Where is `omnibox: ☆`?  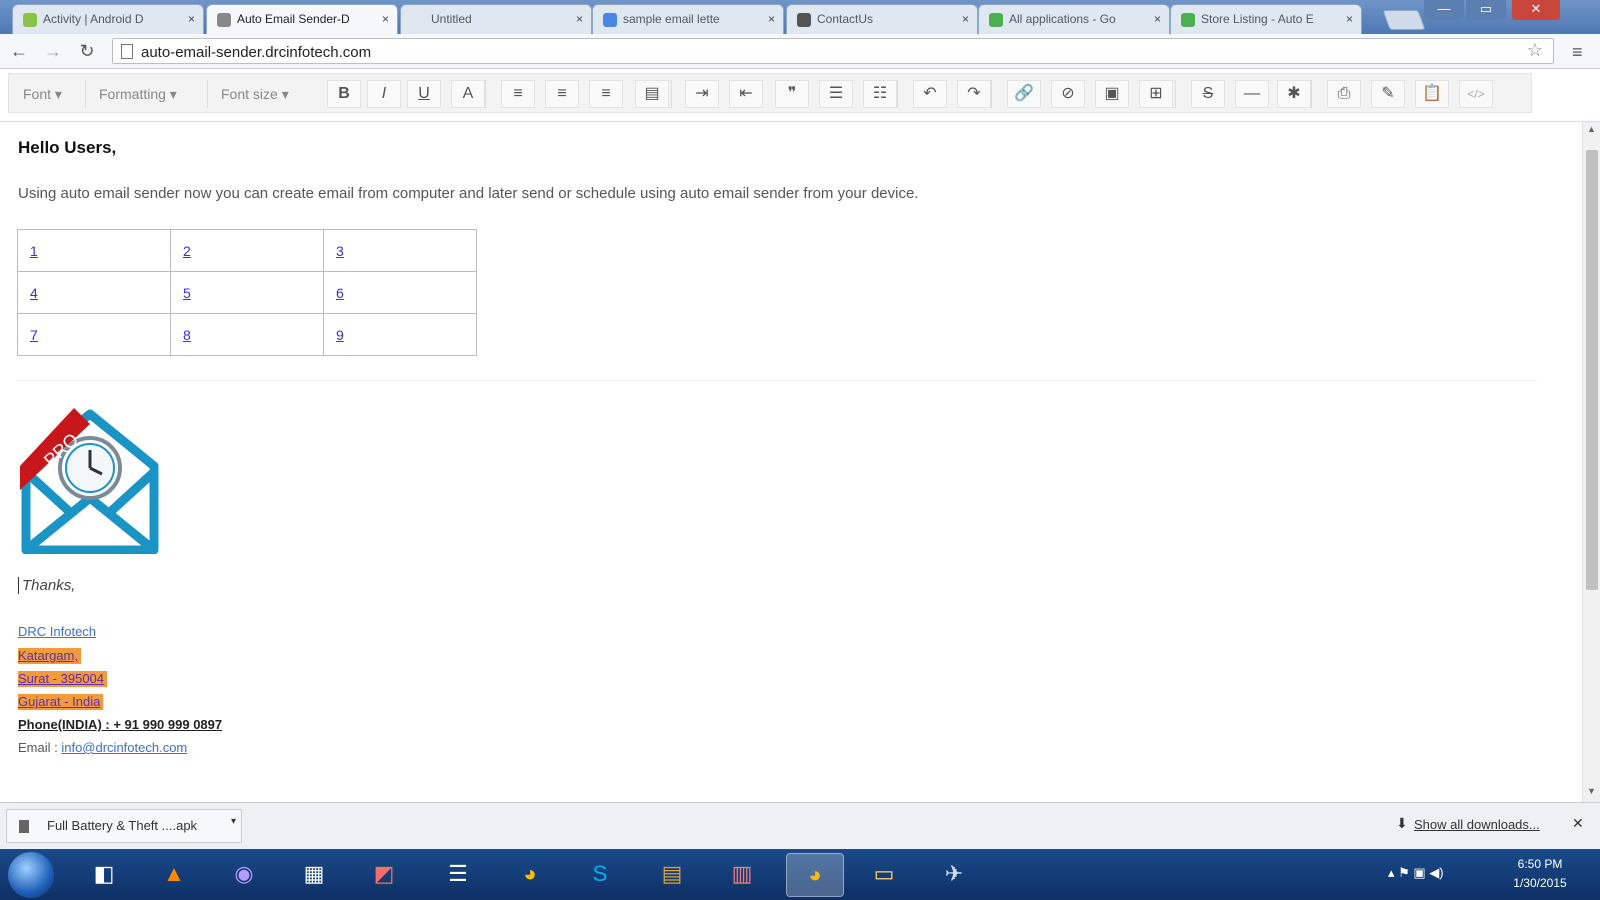
omnibox: ☆ is located at coordinates (833, 51).